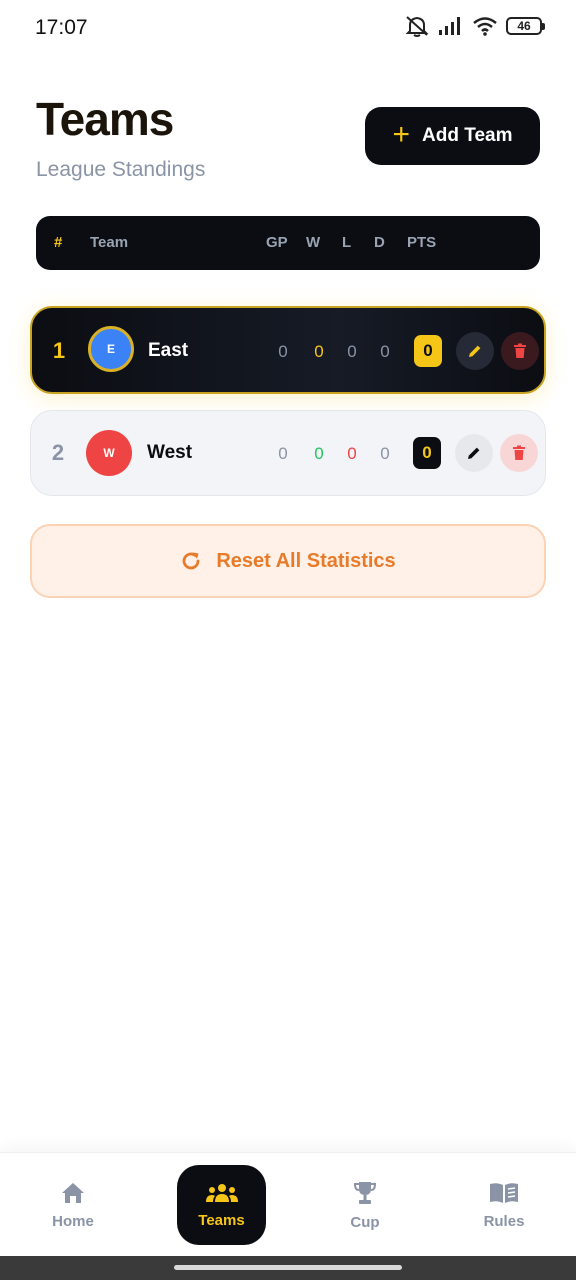  Describe the element at coordinates (504, 1221) in the screenshot. I see `nav-rules-label: Rules` at that location.